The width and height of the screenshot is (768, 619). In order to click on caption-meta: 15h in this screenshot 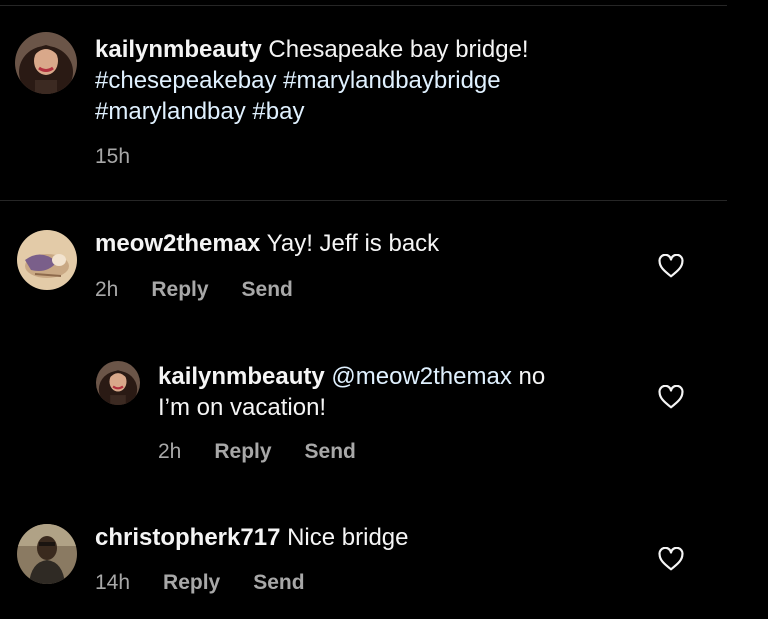, I will do `click(112, 157)`.